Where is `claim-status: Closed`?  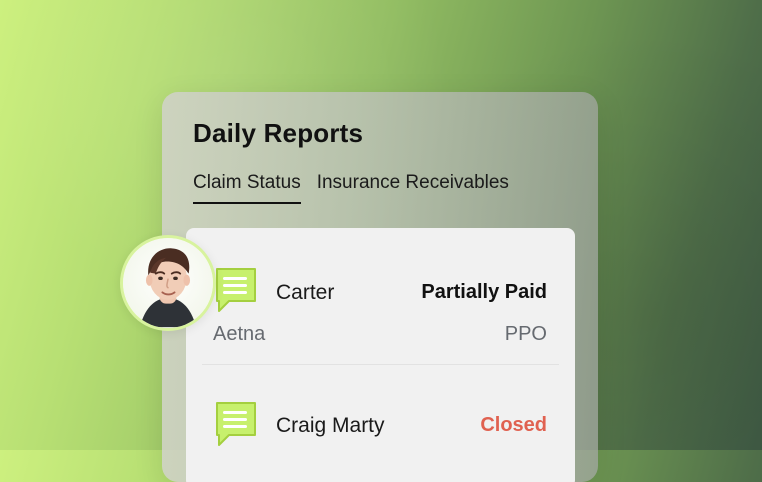
claim-status: Closed is located at coordinates (513, 425).